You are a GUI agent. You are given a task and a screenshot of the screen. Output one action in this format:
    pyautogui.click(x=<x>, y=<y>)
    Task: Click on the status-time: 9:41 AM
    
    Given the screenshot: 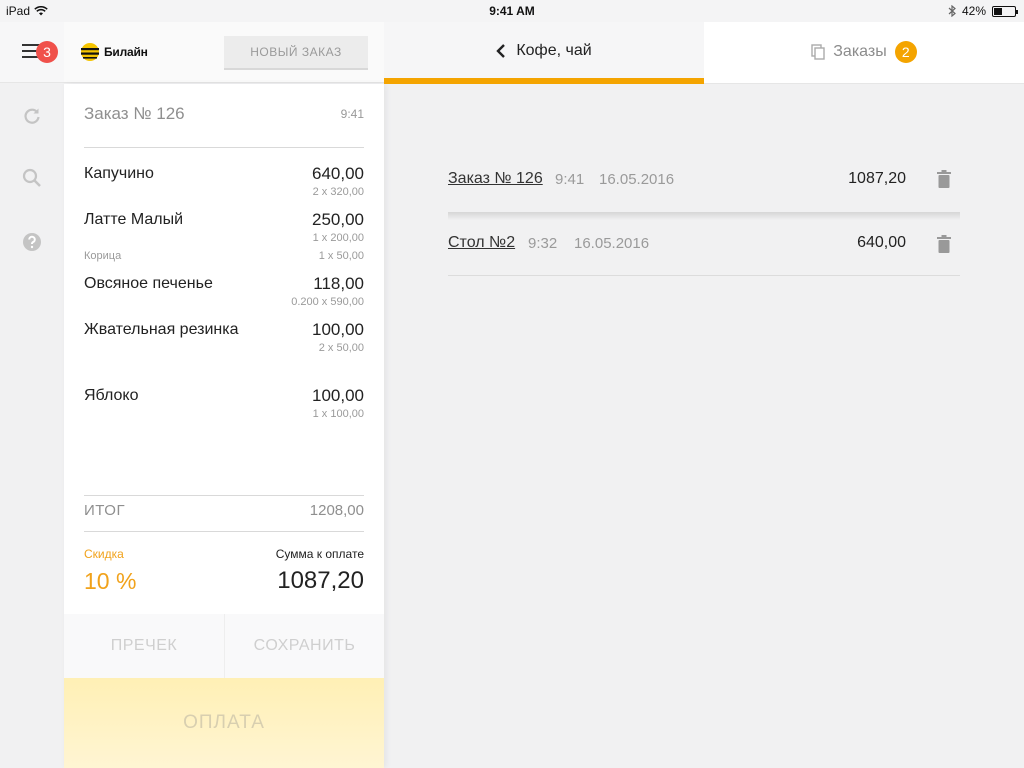 What is the action you would take?
    pyautogui.click(x=512, y=11)
    